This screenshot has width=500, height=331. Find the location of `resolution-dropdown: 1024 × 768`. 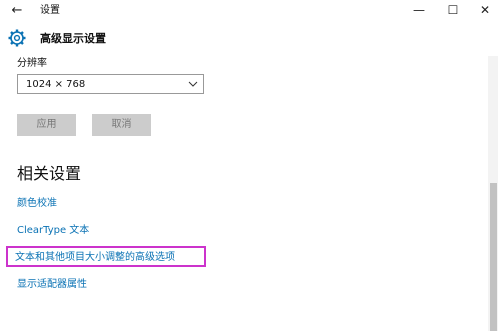

resolution-dropdown: 1024 × 768 is located at coordinates (110, 84).